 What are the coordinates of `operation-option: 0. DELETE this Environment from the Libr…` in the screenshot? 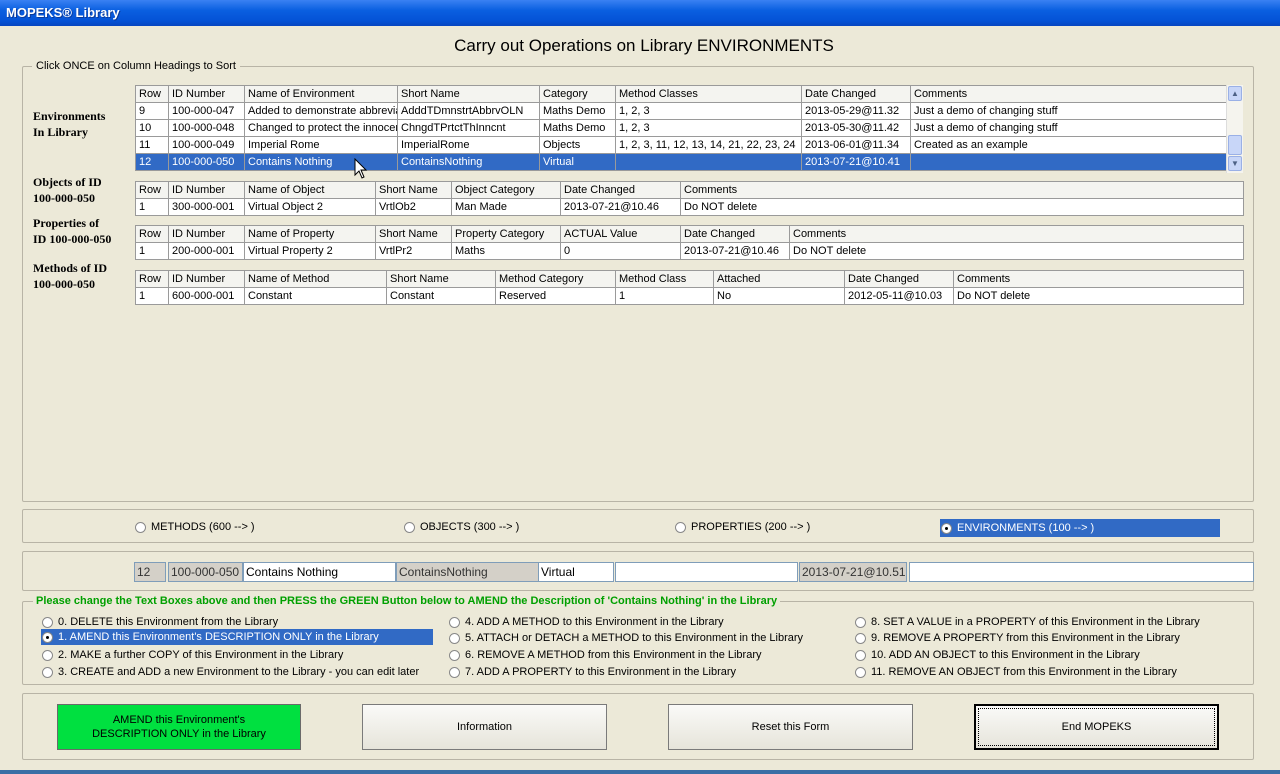 It's located at (160, 622).